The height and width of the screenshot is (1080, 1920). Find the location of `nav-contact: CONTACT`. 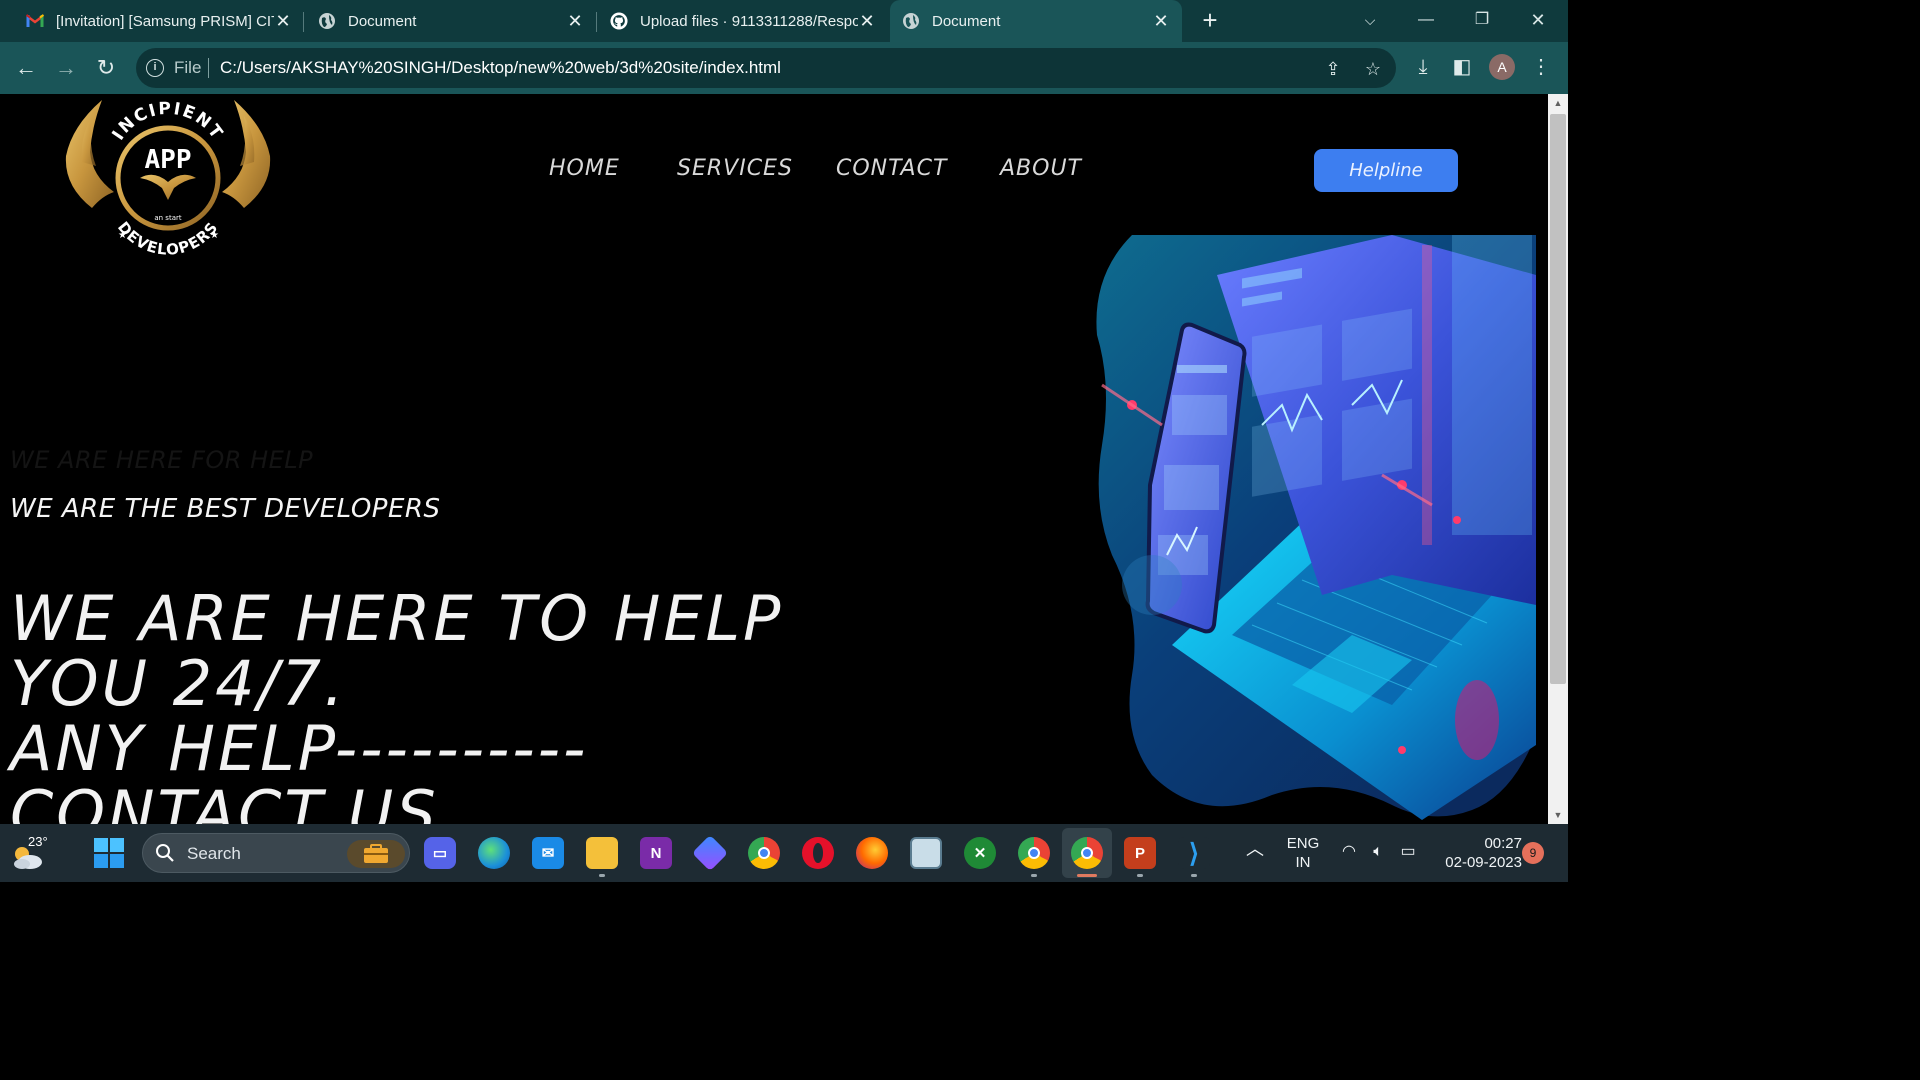

nav-contact: CONTACT is located at coordinates (891, 168).